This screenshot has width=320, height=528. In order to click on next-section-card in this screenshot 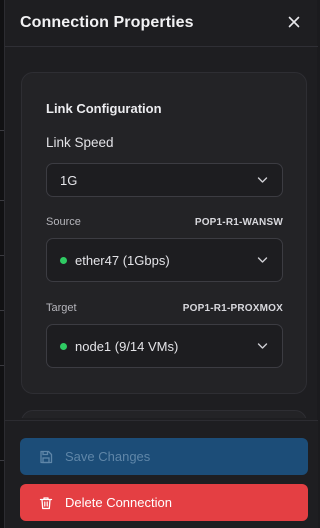, I will do `click(164, 414)`.